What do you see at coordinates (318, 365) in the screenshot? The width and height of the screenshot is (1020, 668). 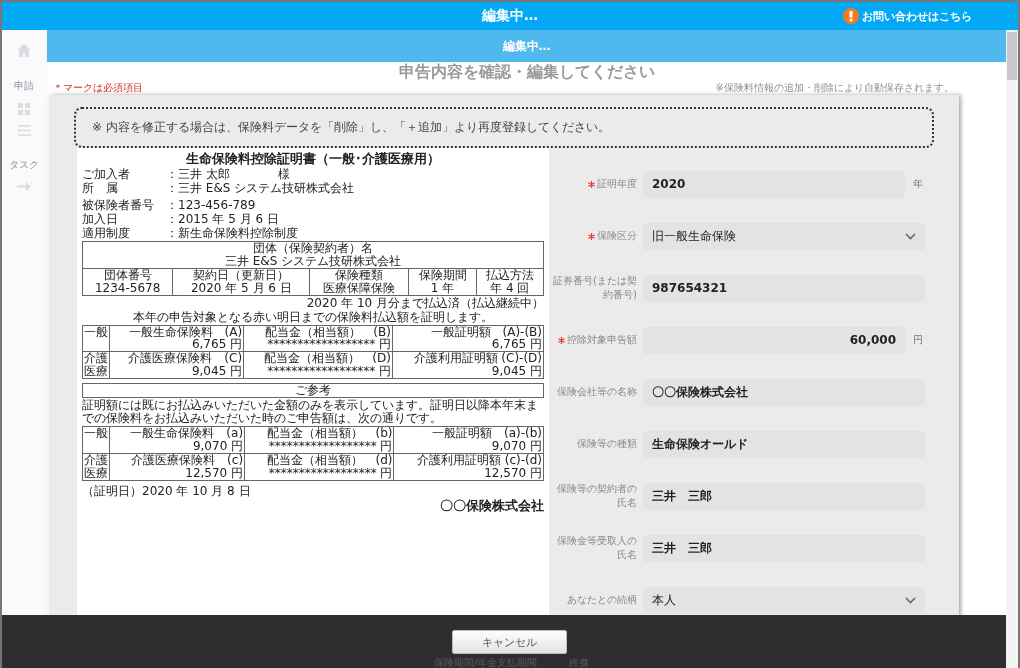 I see `table-cell: 配当金（相当額） (D) ****************** 円` at bounding box center [318, 365].